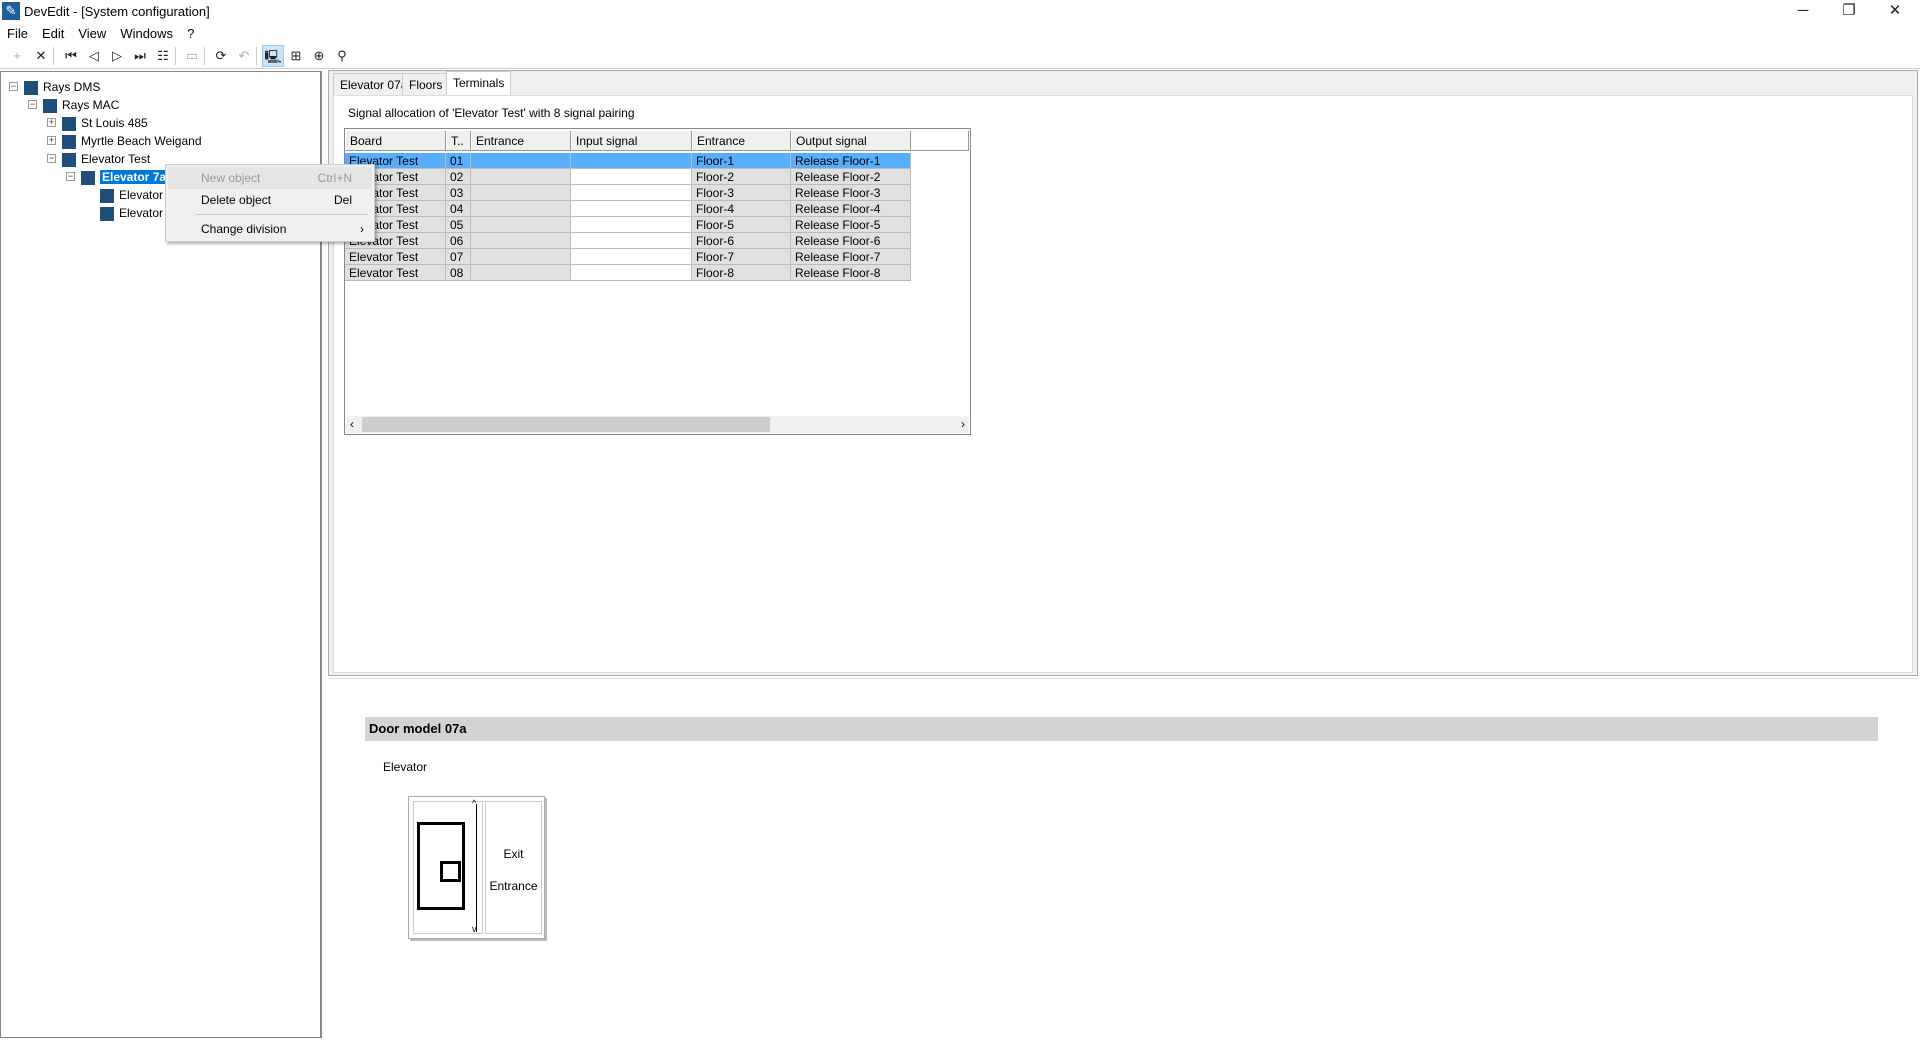  I want to click on table-cell: 08, so click(458, 273).